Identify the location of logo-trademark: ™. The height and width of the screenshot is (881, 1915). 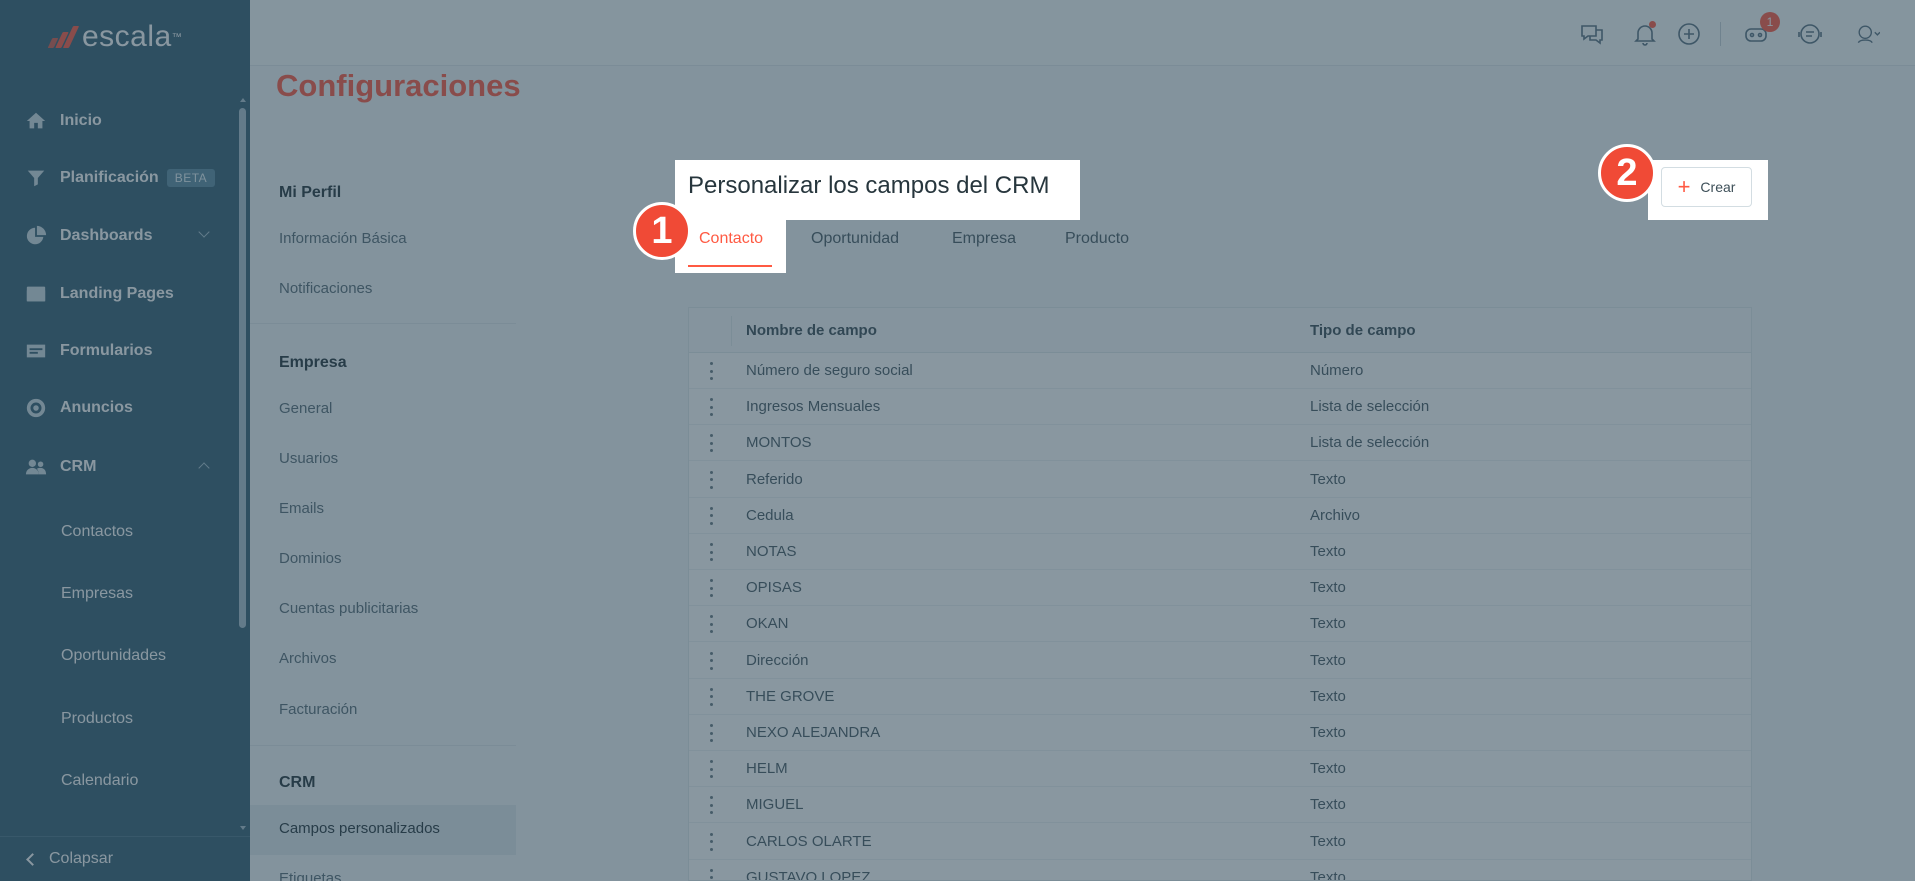
(176, 37).